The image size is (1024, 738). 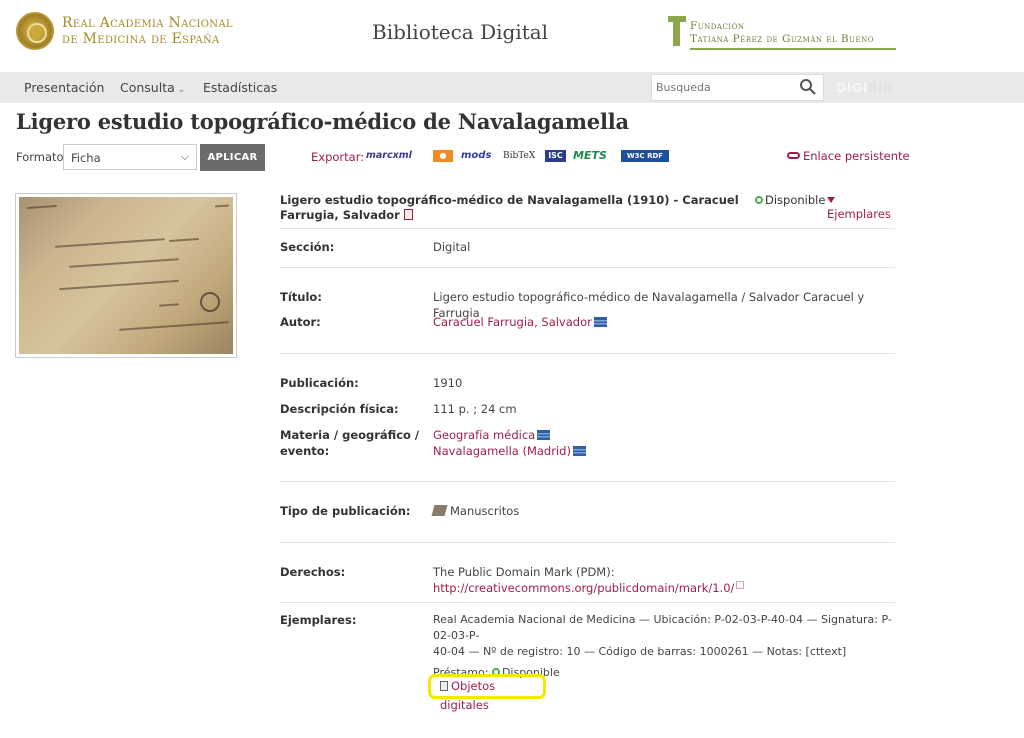 What do you see at coordinates (64, 87) in the screenshot?
I see `nav-presentacion: Presentación` at bounding box center [64, 87].